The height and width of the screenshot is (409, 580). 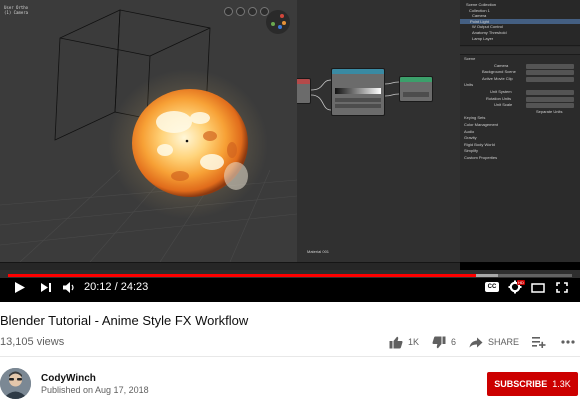 What do you see at coordinates (504, 342) in the screenshot?
I see `share-label: SHARE` at bounding box center [504, 342].